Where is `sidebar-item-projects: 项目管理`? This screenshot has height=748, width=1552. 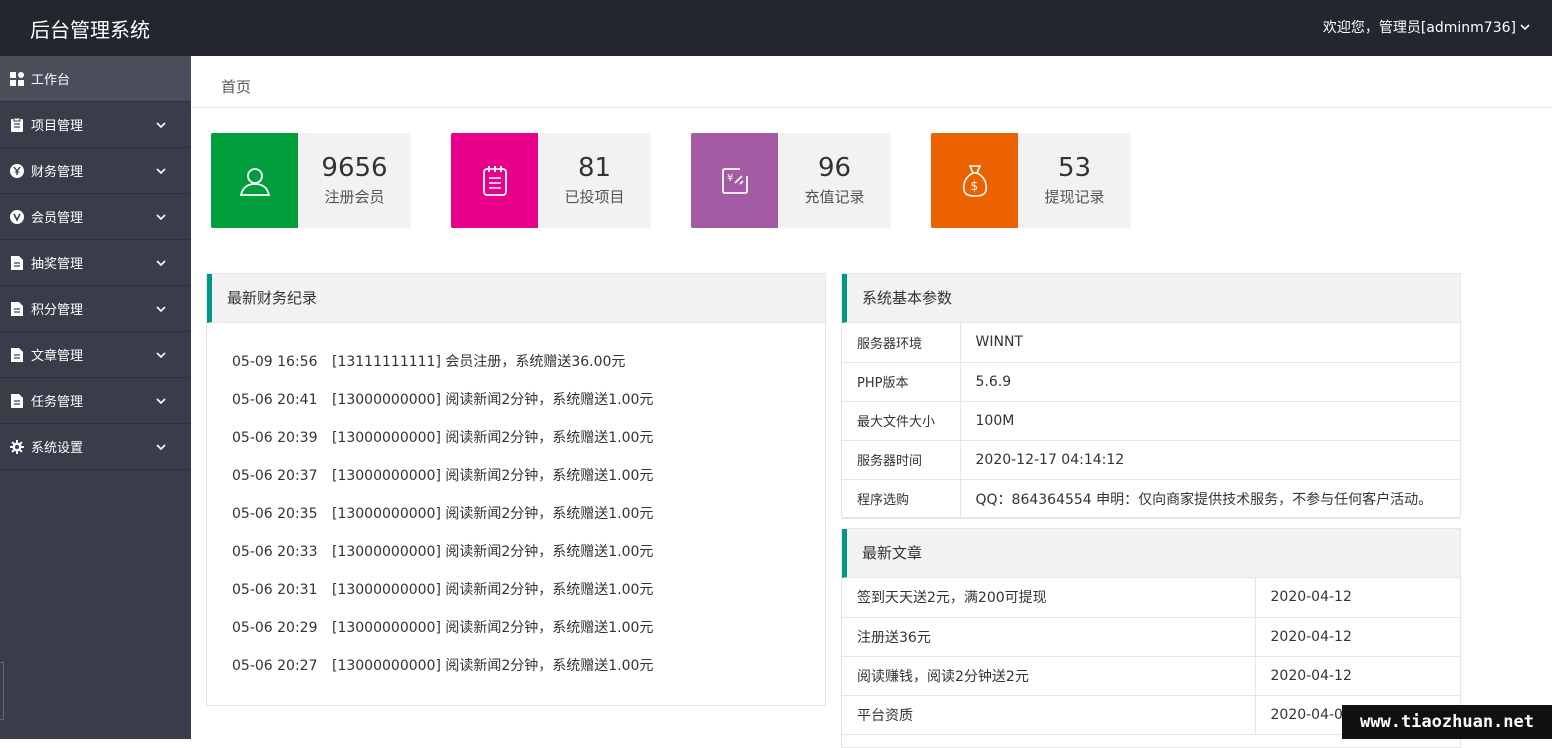 sidebar-item-projects: 项目管理 is located at coordinates (95, 125).